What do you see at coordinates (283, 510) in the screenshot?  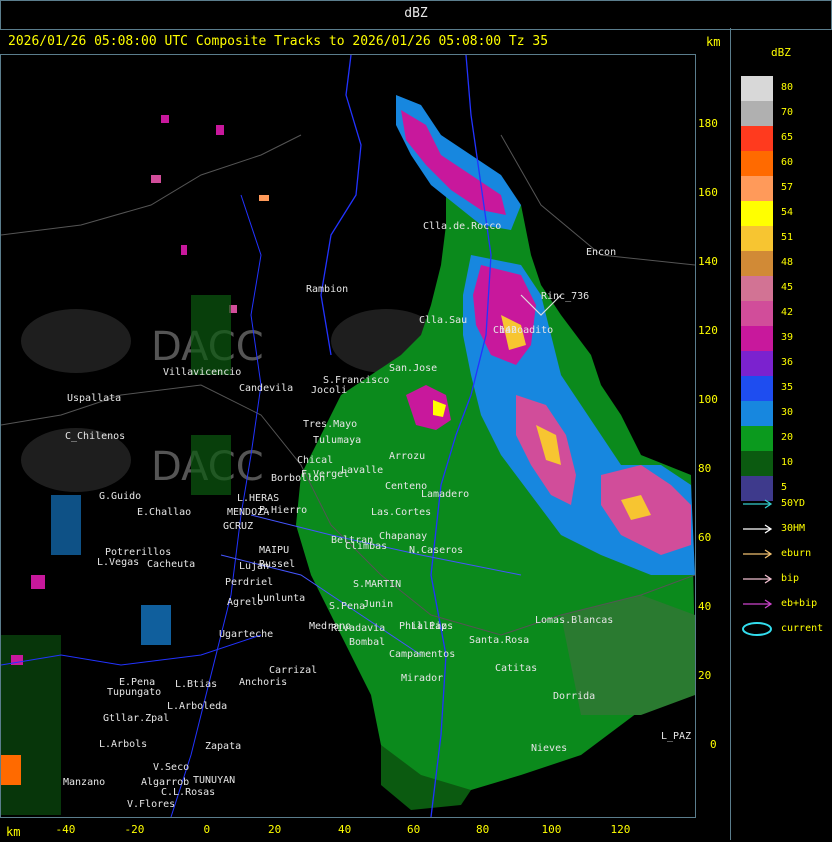 I see `place-label: P.Hierro` at bounding box center [283, 510].